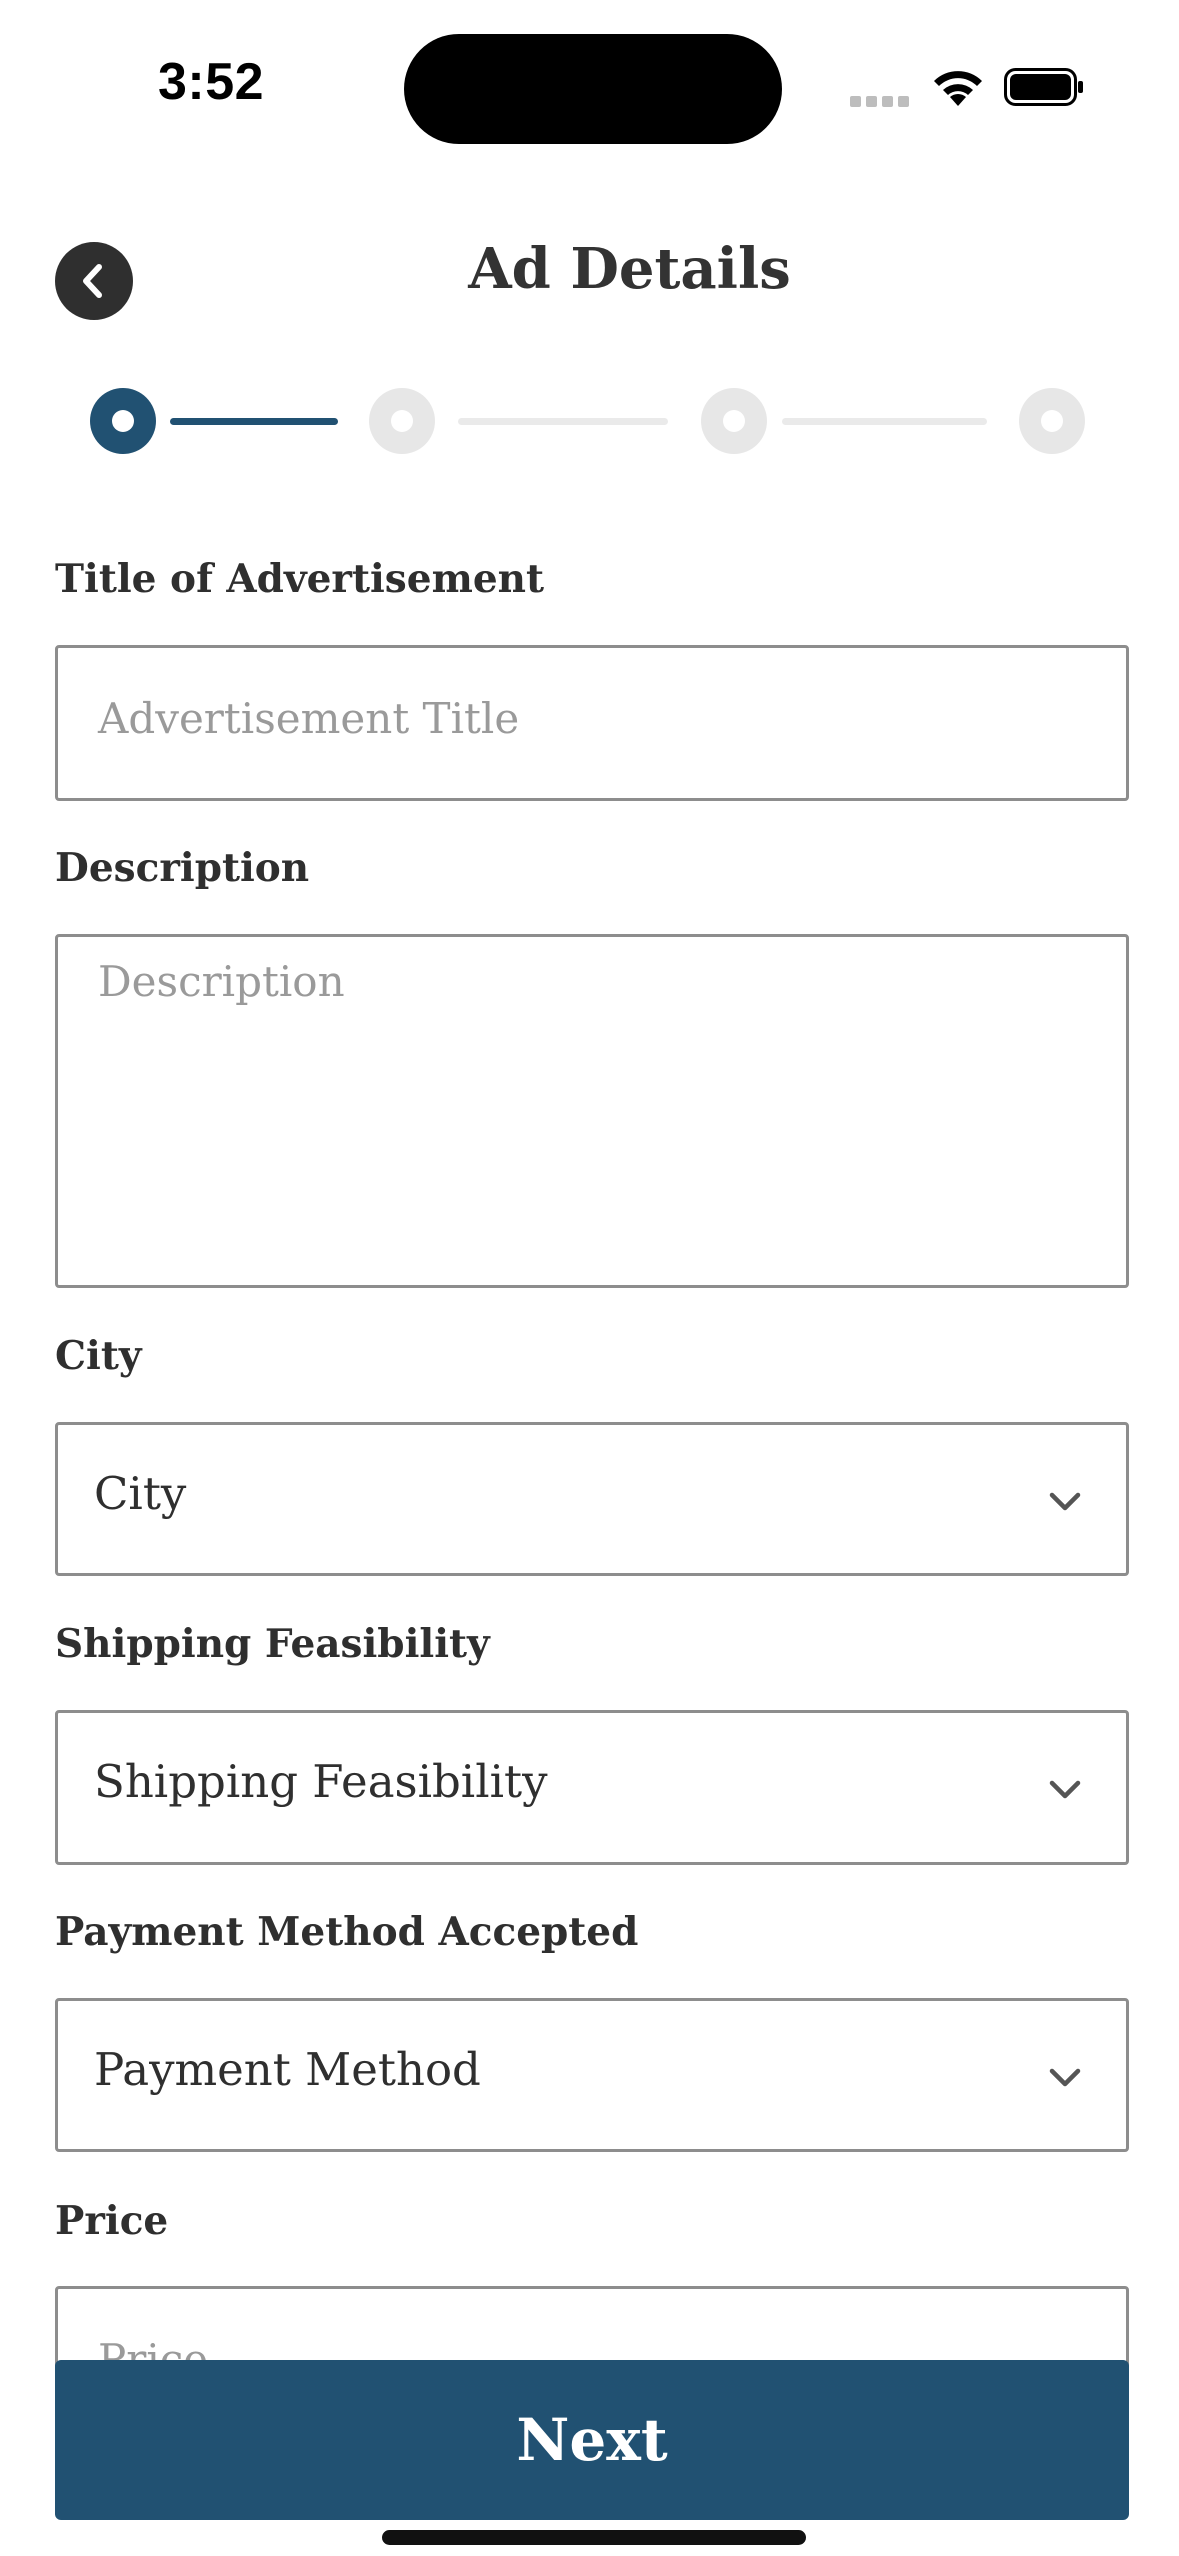 The height and width of the screenshot is (2556, 1179). What do you see at coordinates (1052, 421) in the screenshot?
I see `step-4-indicator` at bounding box center [1052, 421].